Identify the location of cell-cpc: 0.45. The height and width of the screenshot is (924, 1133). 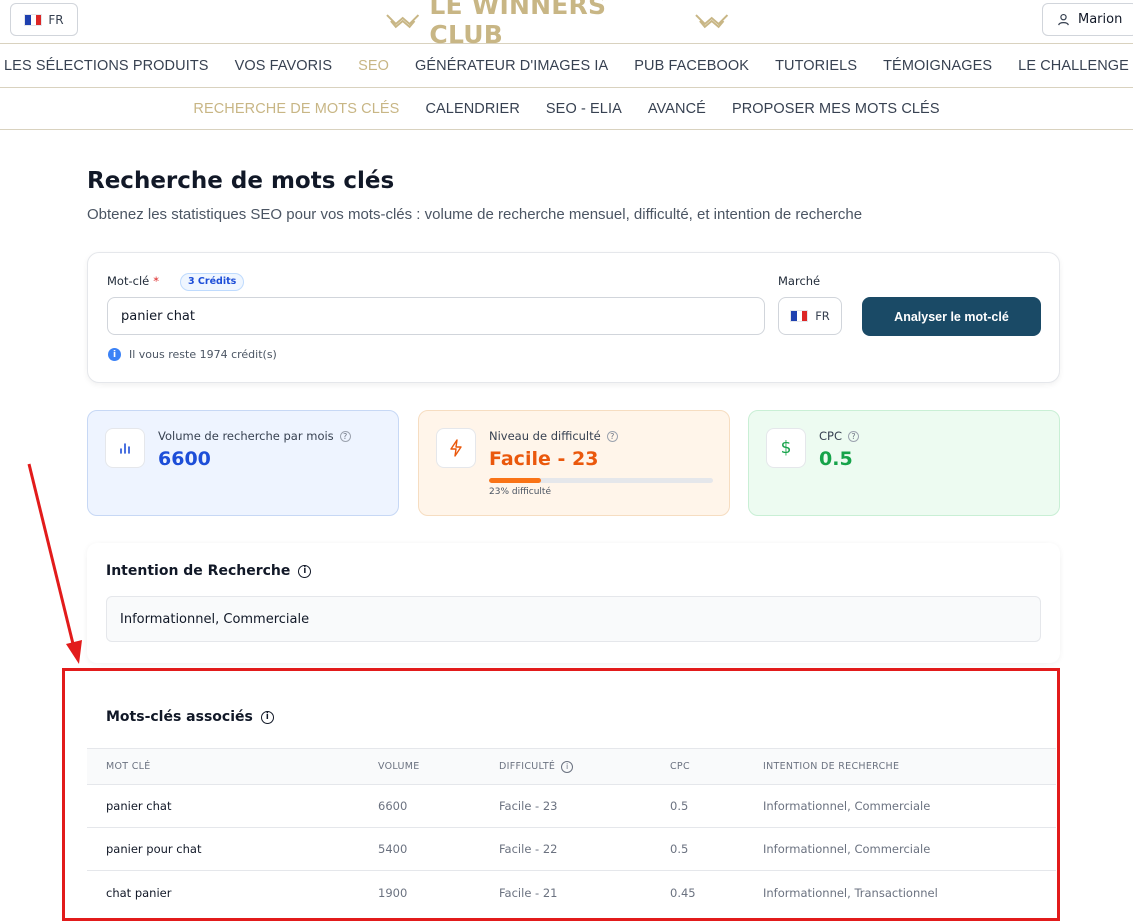
(683, 892).